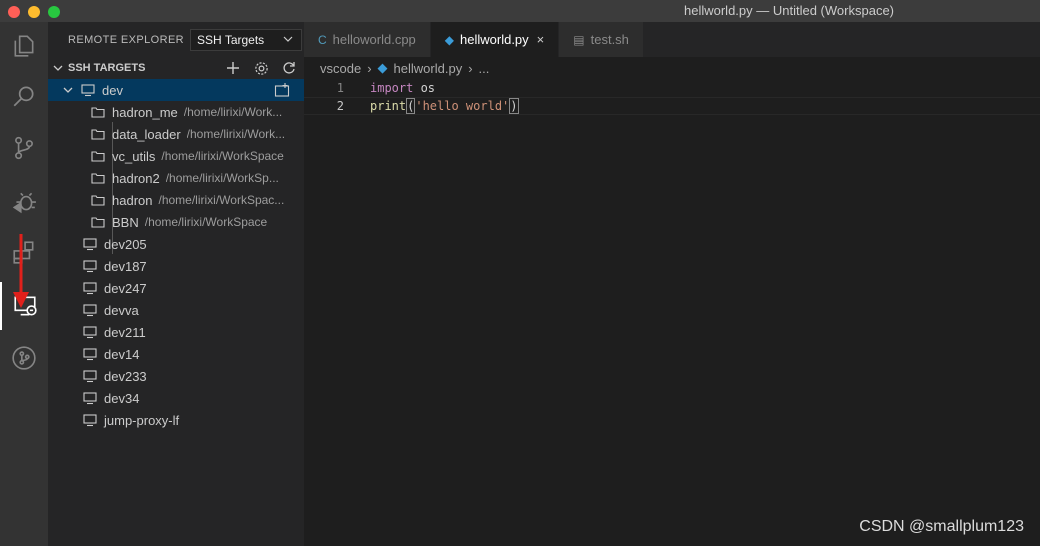 Image resolution: width=1040 pixels, height=546 pixels. Describe the element at coordinates (125, 376) in the screenshot. I see `host-name: dev233` at that location.